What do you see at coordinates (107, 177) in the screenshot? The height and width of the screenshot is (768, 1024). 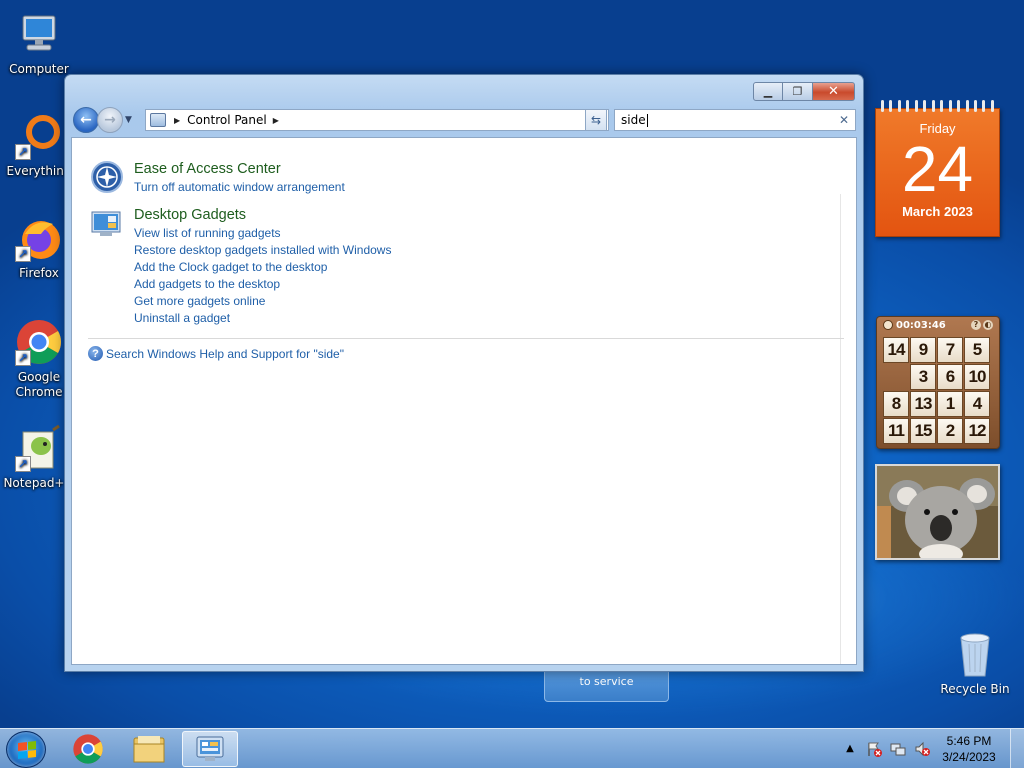 I see `ease-of-access-icon` at bounding box center [107, 177].